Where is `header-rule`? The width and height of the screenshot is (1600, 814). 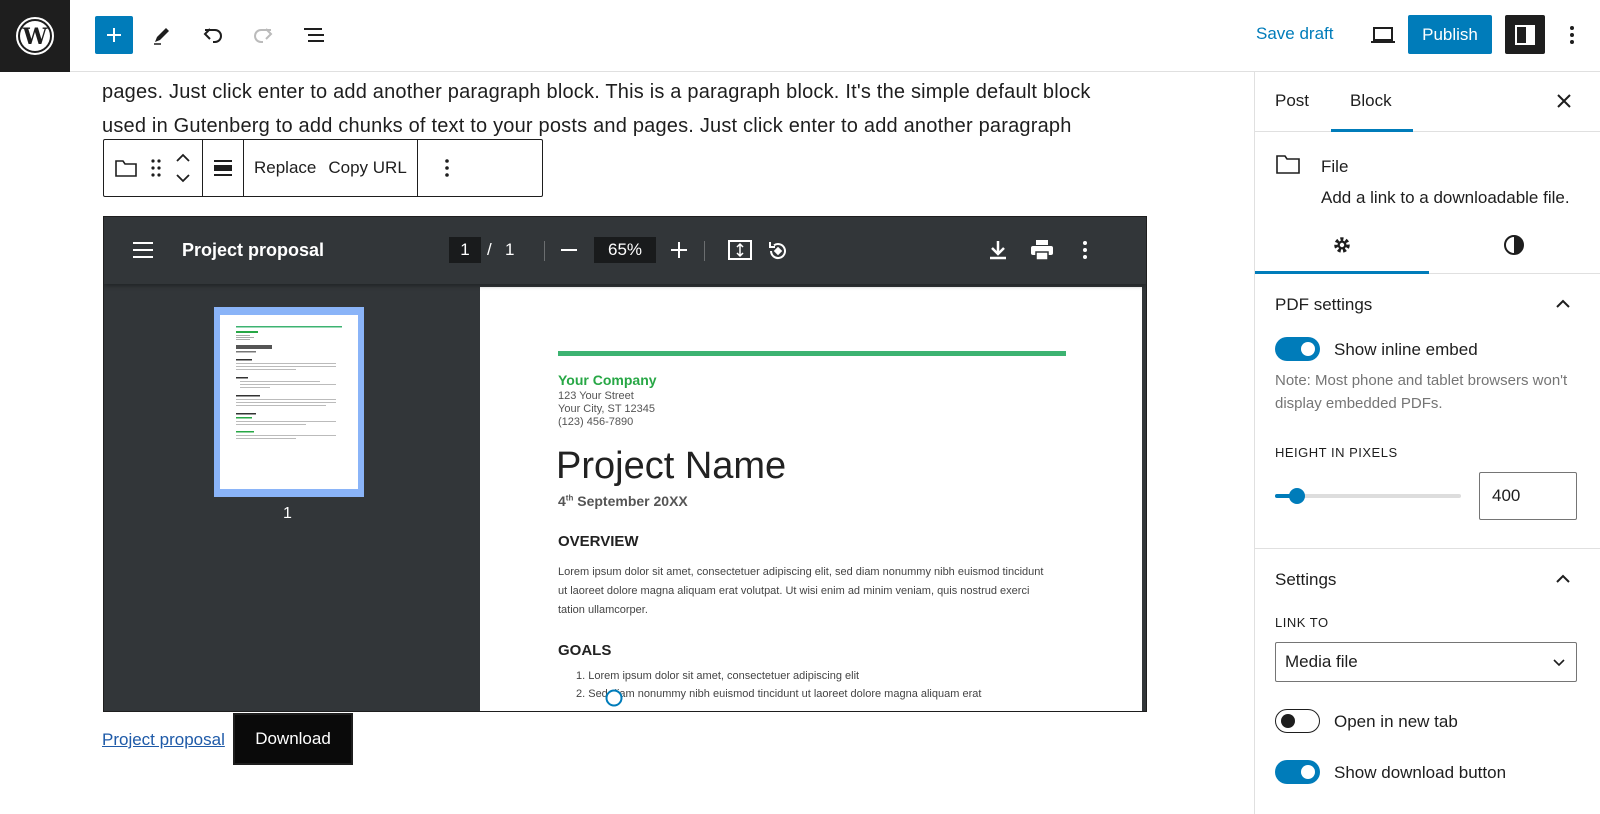
header-rule is located at coordinates (812, 353).